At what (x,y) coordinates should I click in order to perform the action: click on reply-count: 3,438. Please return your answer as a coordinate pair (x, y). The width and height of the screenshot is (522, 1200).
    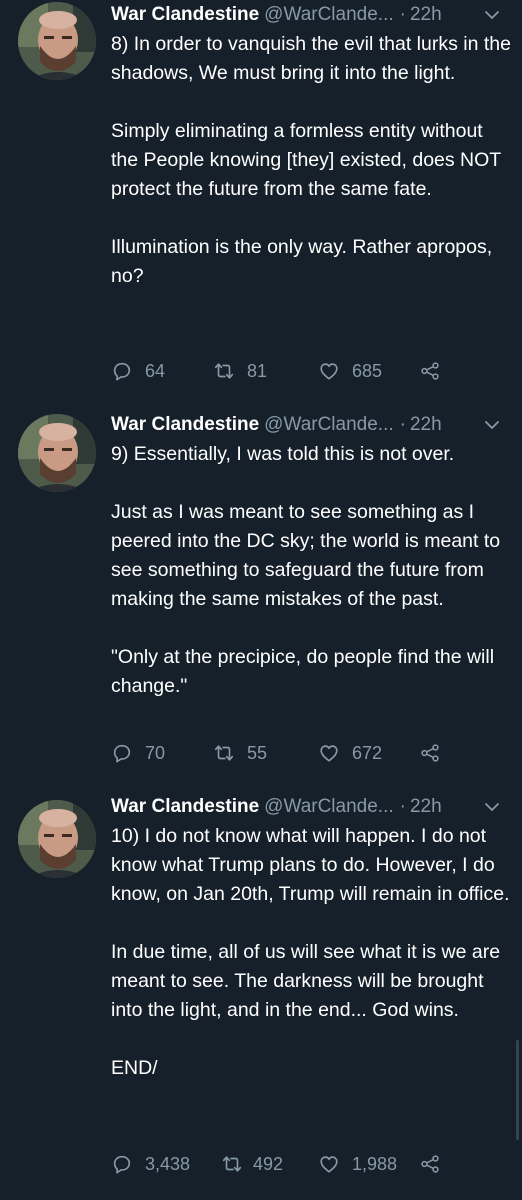
    Looking at the image, I should click on (168, 1164).